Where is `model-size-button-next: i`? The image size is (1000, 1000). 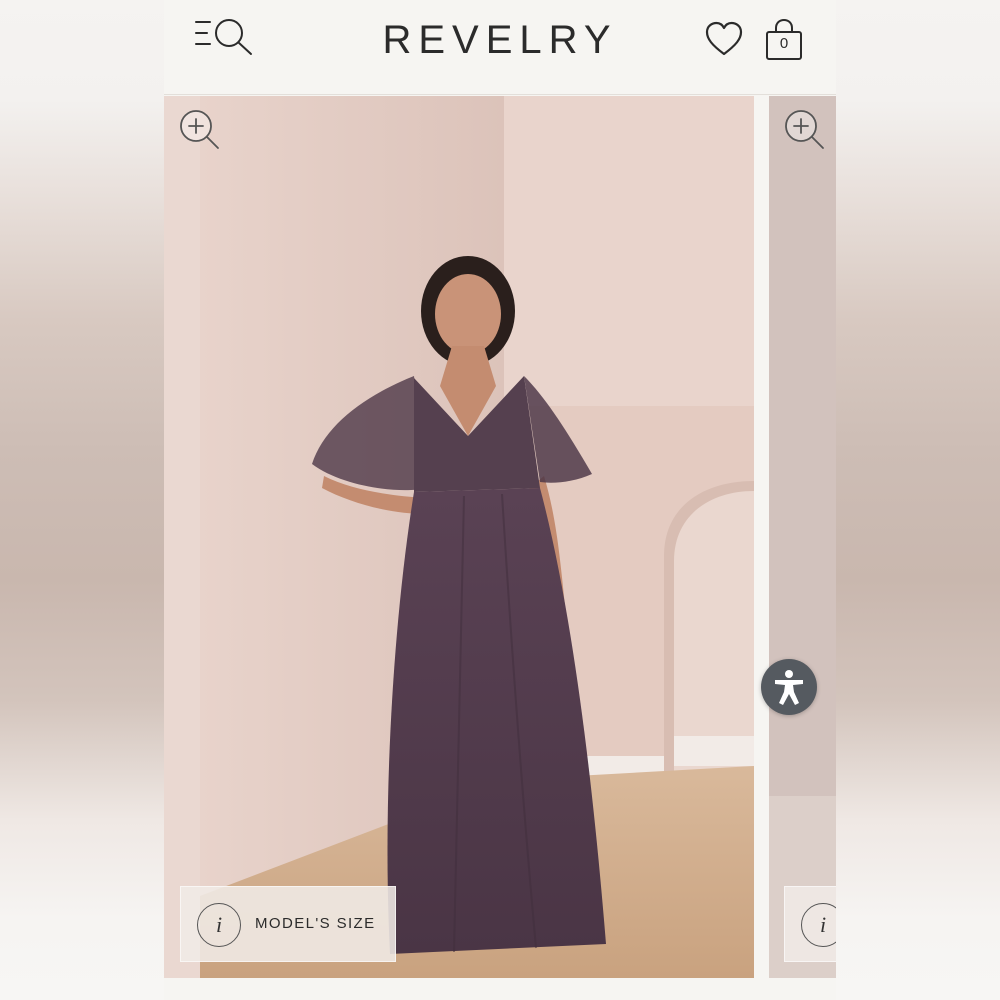 model-size-button-next: i is located at coordinates (810, 924).